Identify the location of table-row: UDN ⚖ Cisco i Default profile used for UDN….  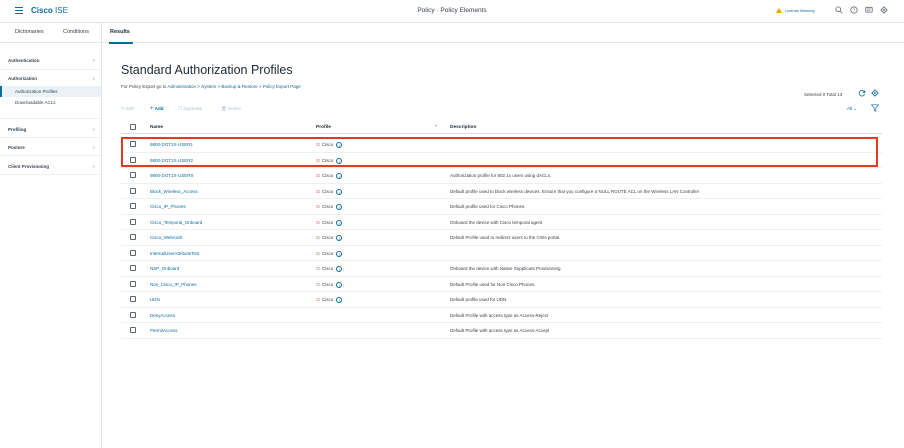
(501, 300).